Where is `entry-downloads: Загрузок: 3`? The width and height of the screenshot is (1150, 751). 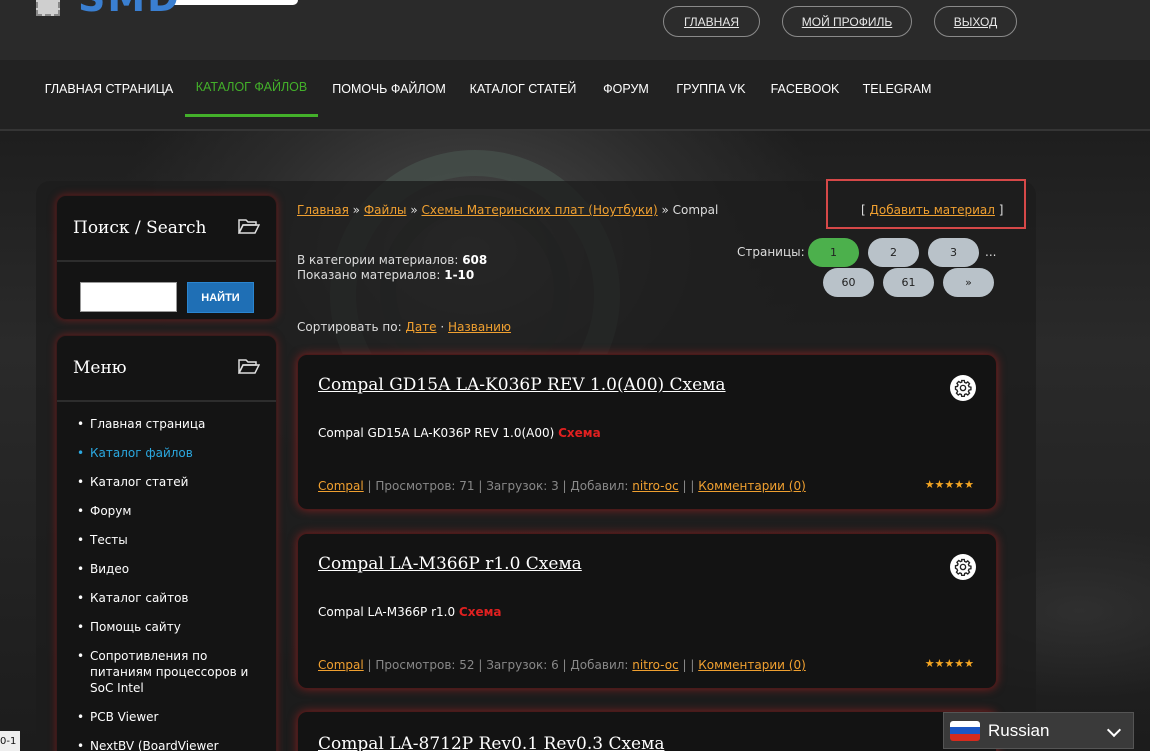 entry-downloads: Загрузок: 3 is located at coordinates (522, 486).